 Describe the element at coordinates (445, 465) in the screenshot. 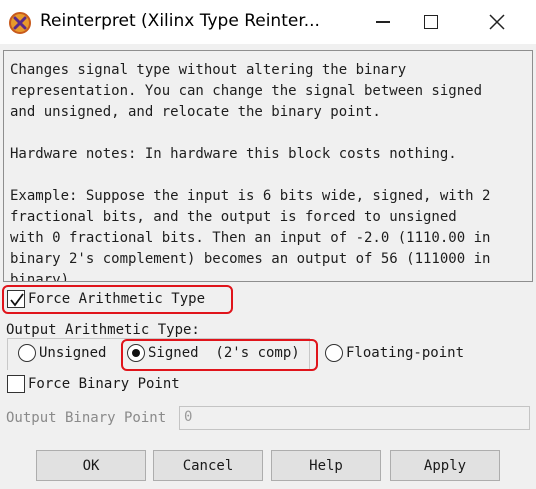

I see `apply-button: Apply` at that location.